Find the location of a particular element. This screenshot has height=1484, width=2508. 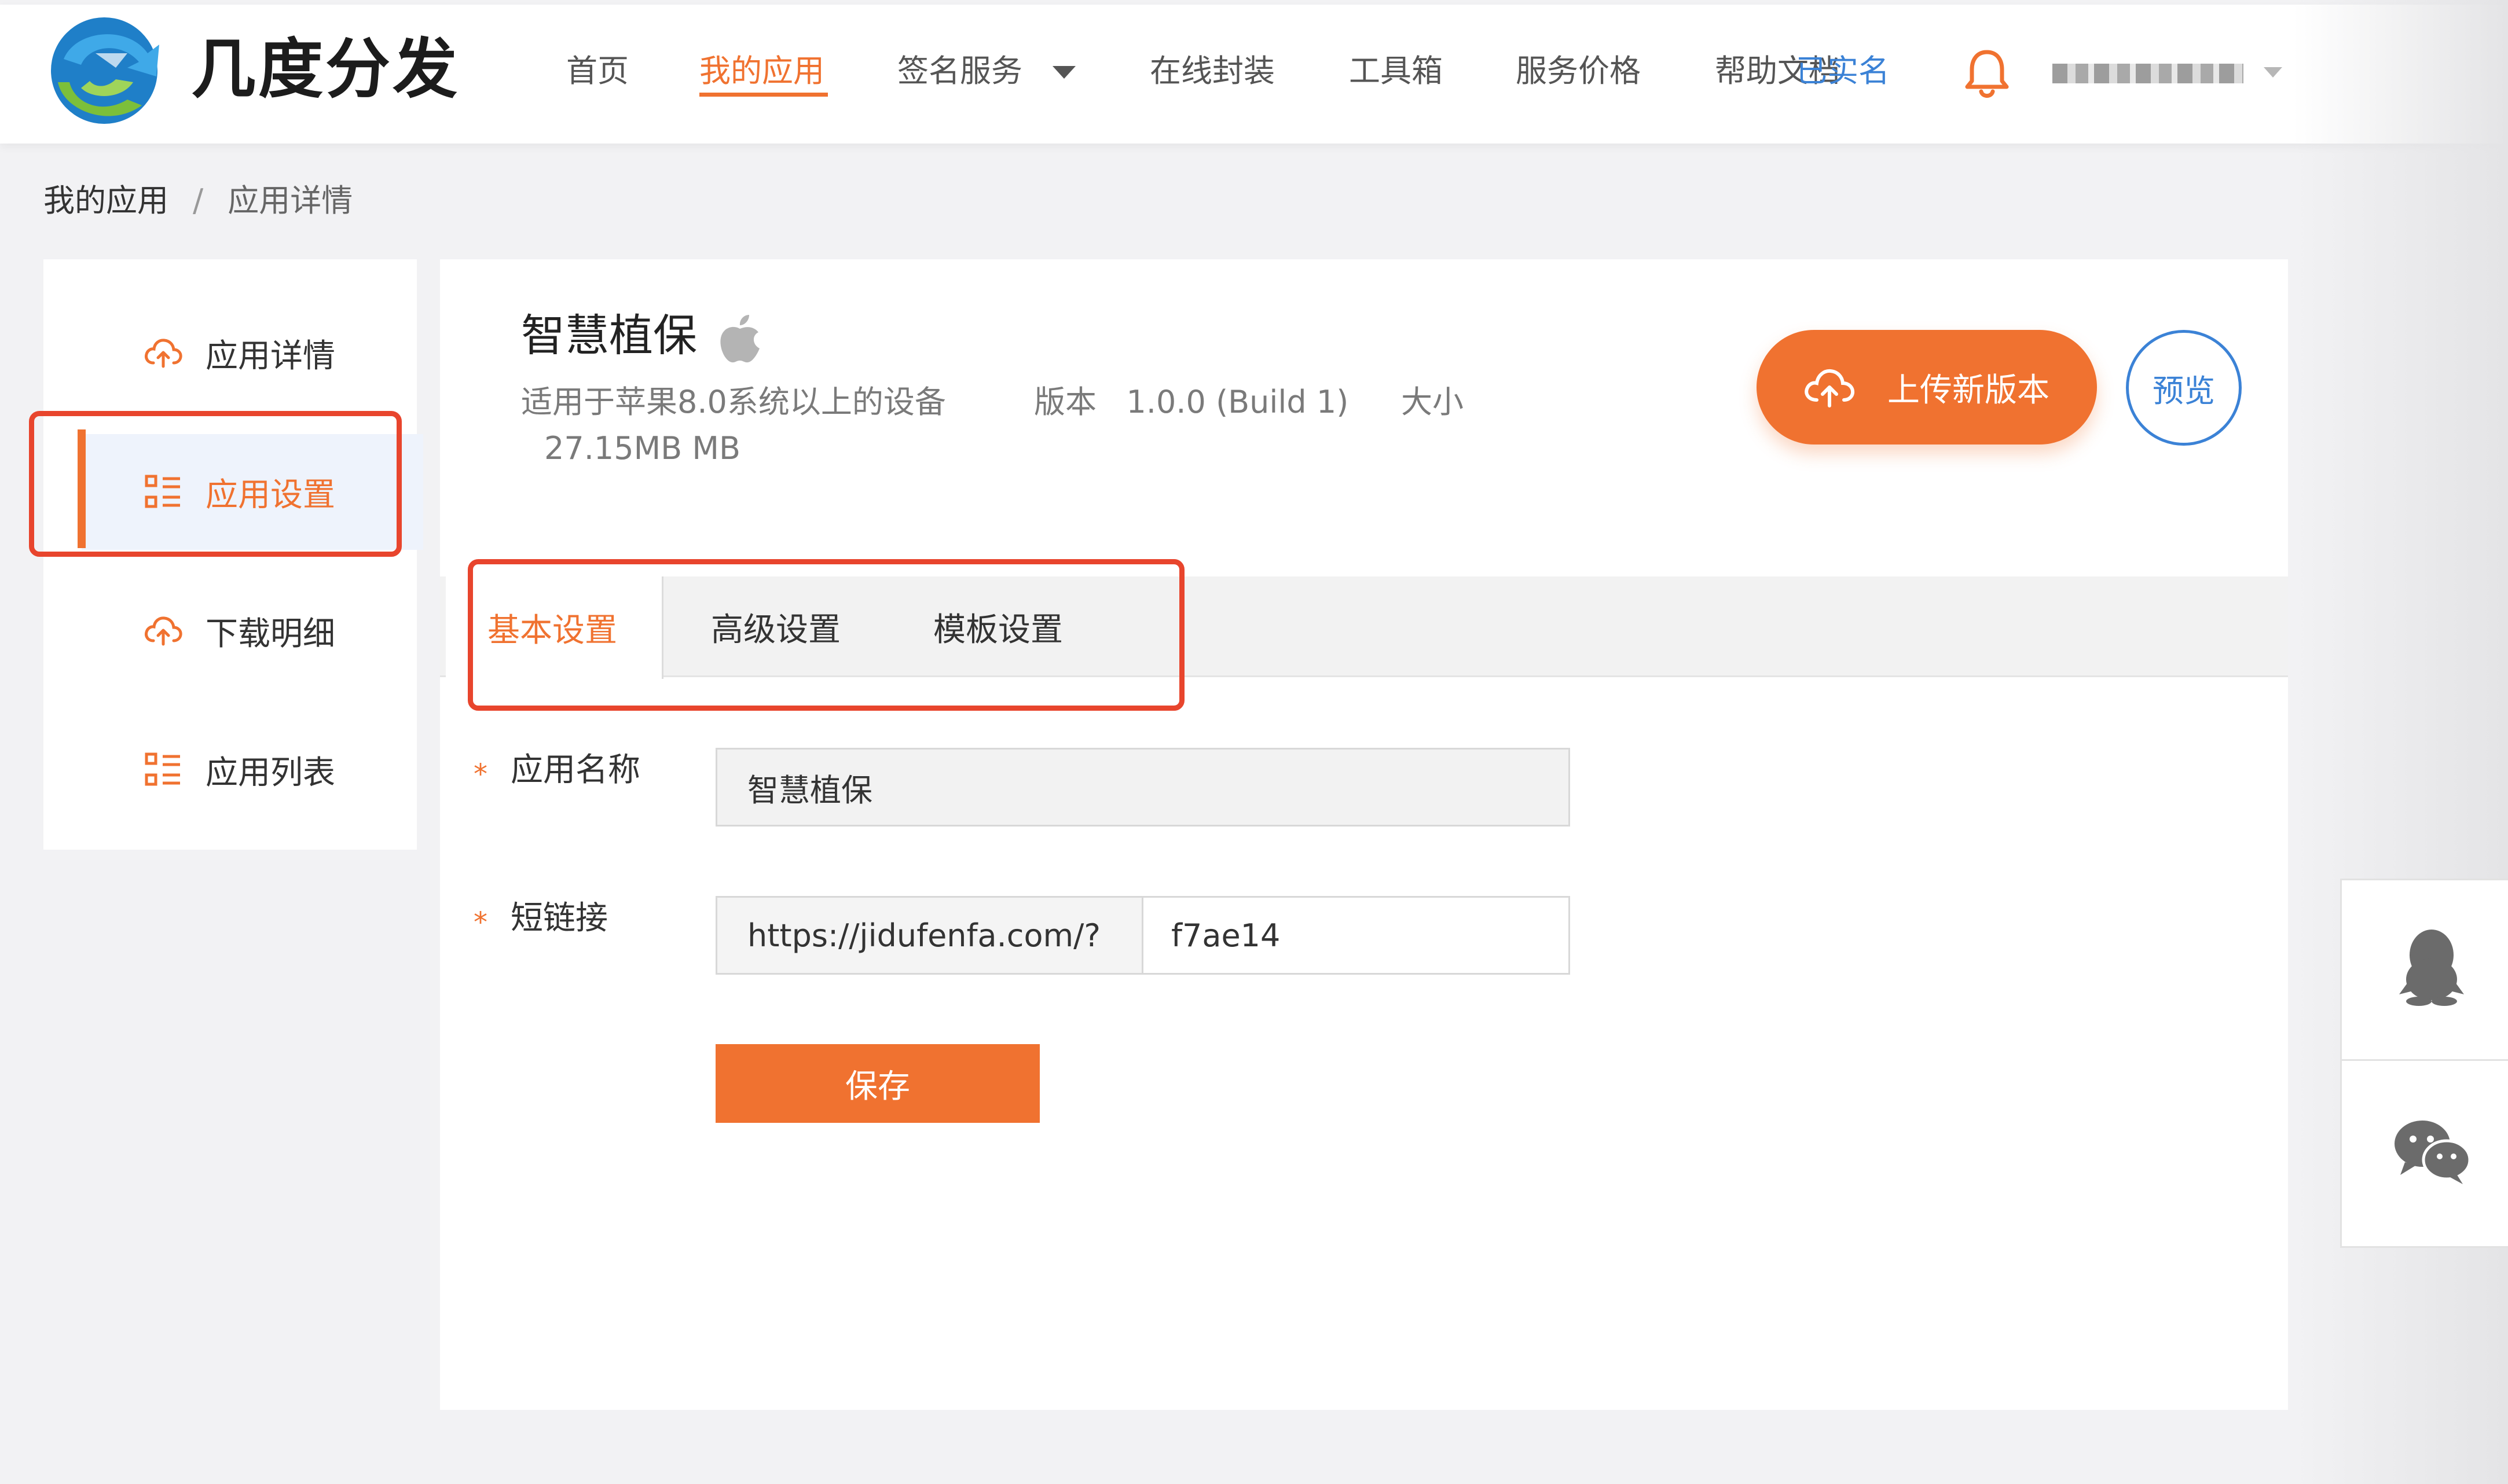

size-label: 大小 is located at coordinates (1433, 402).